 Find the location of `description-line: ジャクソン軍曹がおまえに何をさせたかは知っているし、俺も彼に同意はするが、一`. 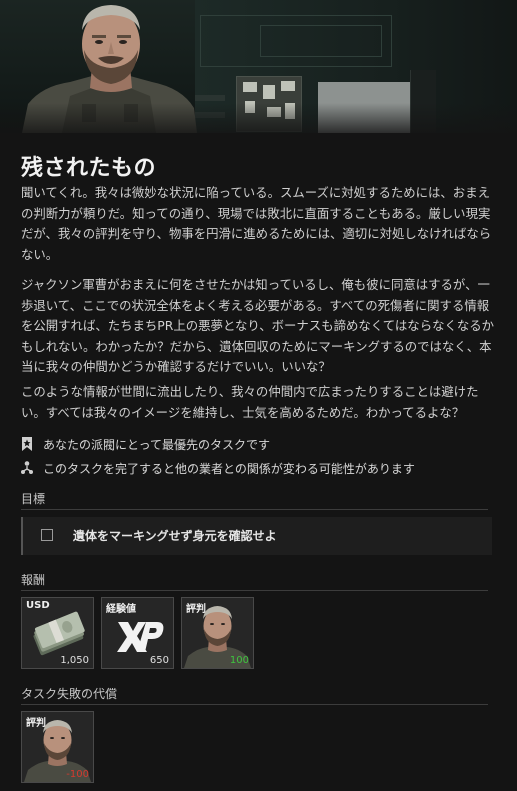

description-line: ジャクソン軍曹がおまえに何をさせたかは知っているし、俺も彼に同意はするが、一 is located at coordinates (255, 284).